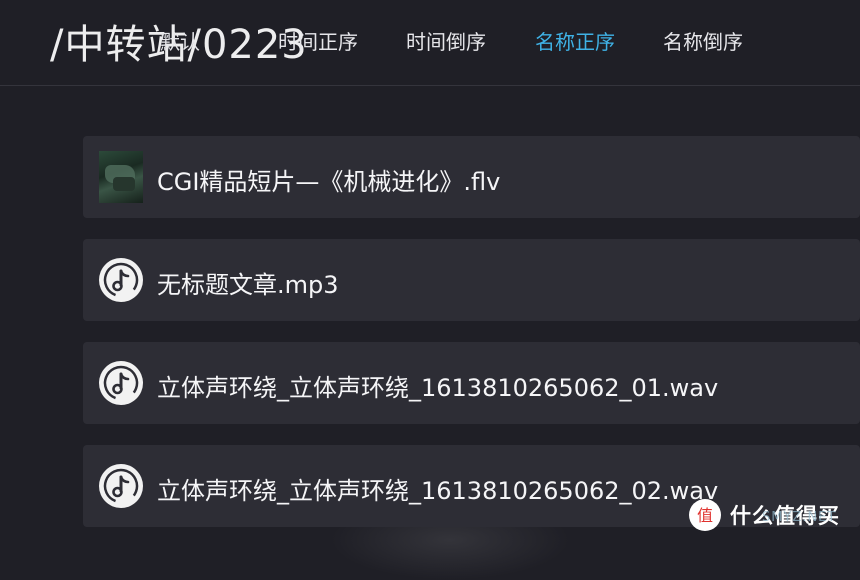 The height and width of the screenshot is (580, 860). What do you see at coordinates (180, 40) in the screenshot?
I see `sort-option-default: 默认` at bounding box center [180, 40].